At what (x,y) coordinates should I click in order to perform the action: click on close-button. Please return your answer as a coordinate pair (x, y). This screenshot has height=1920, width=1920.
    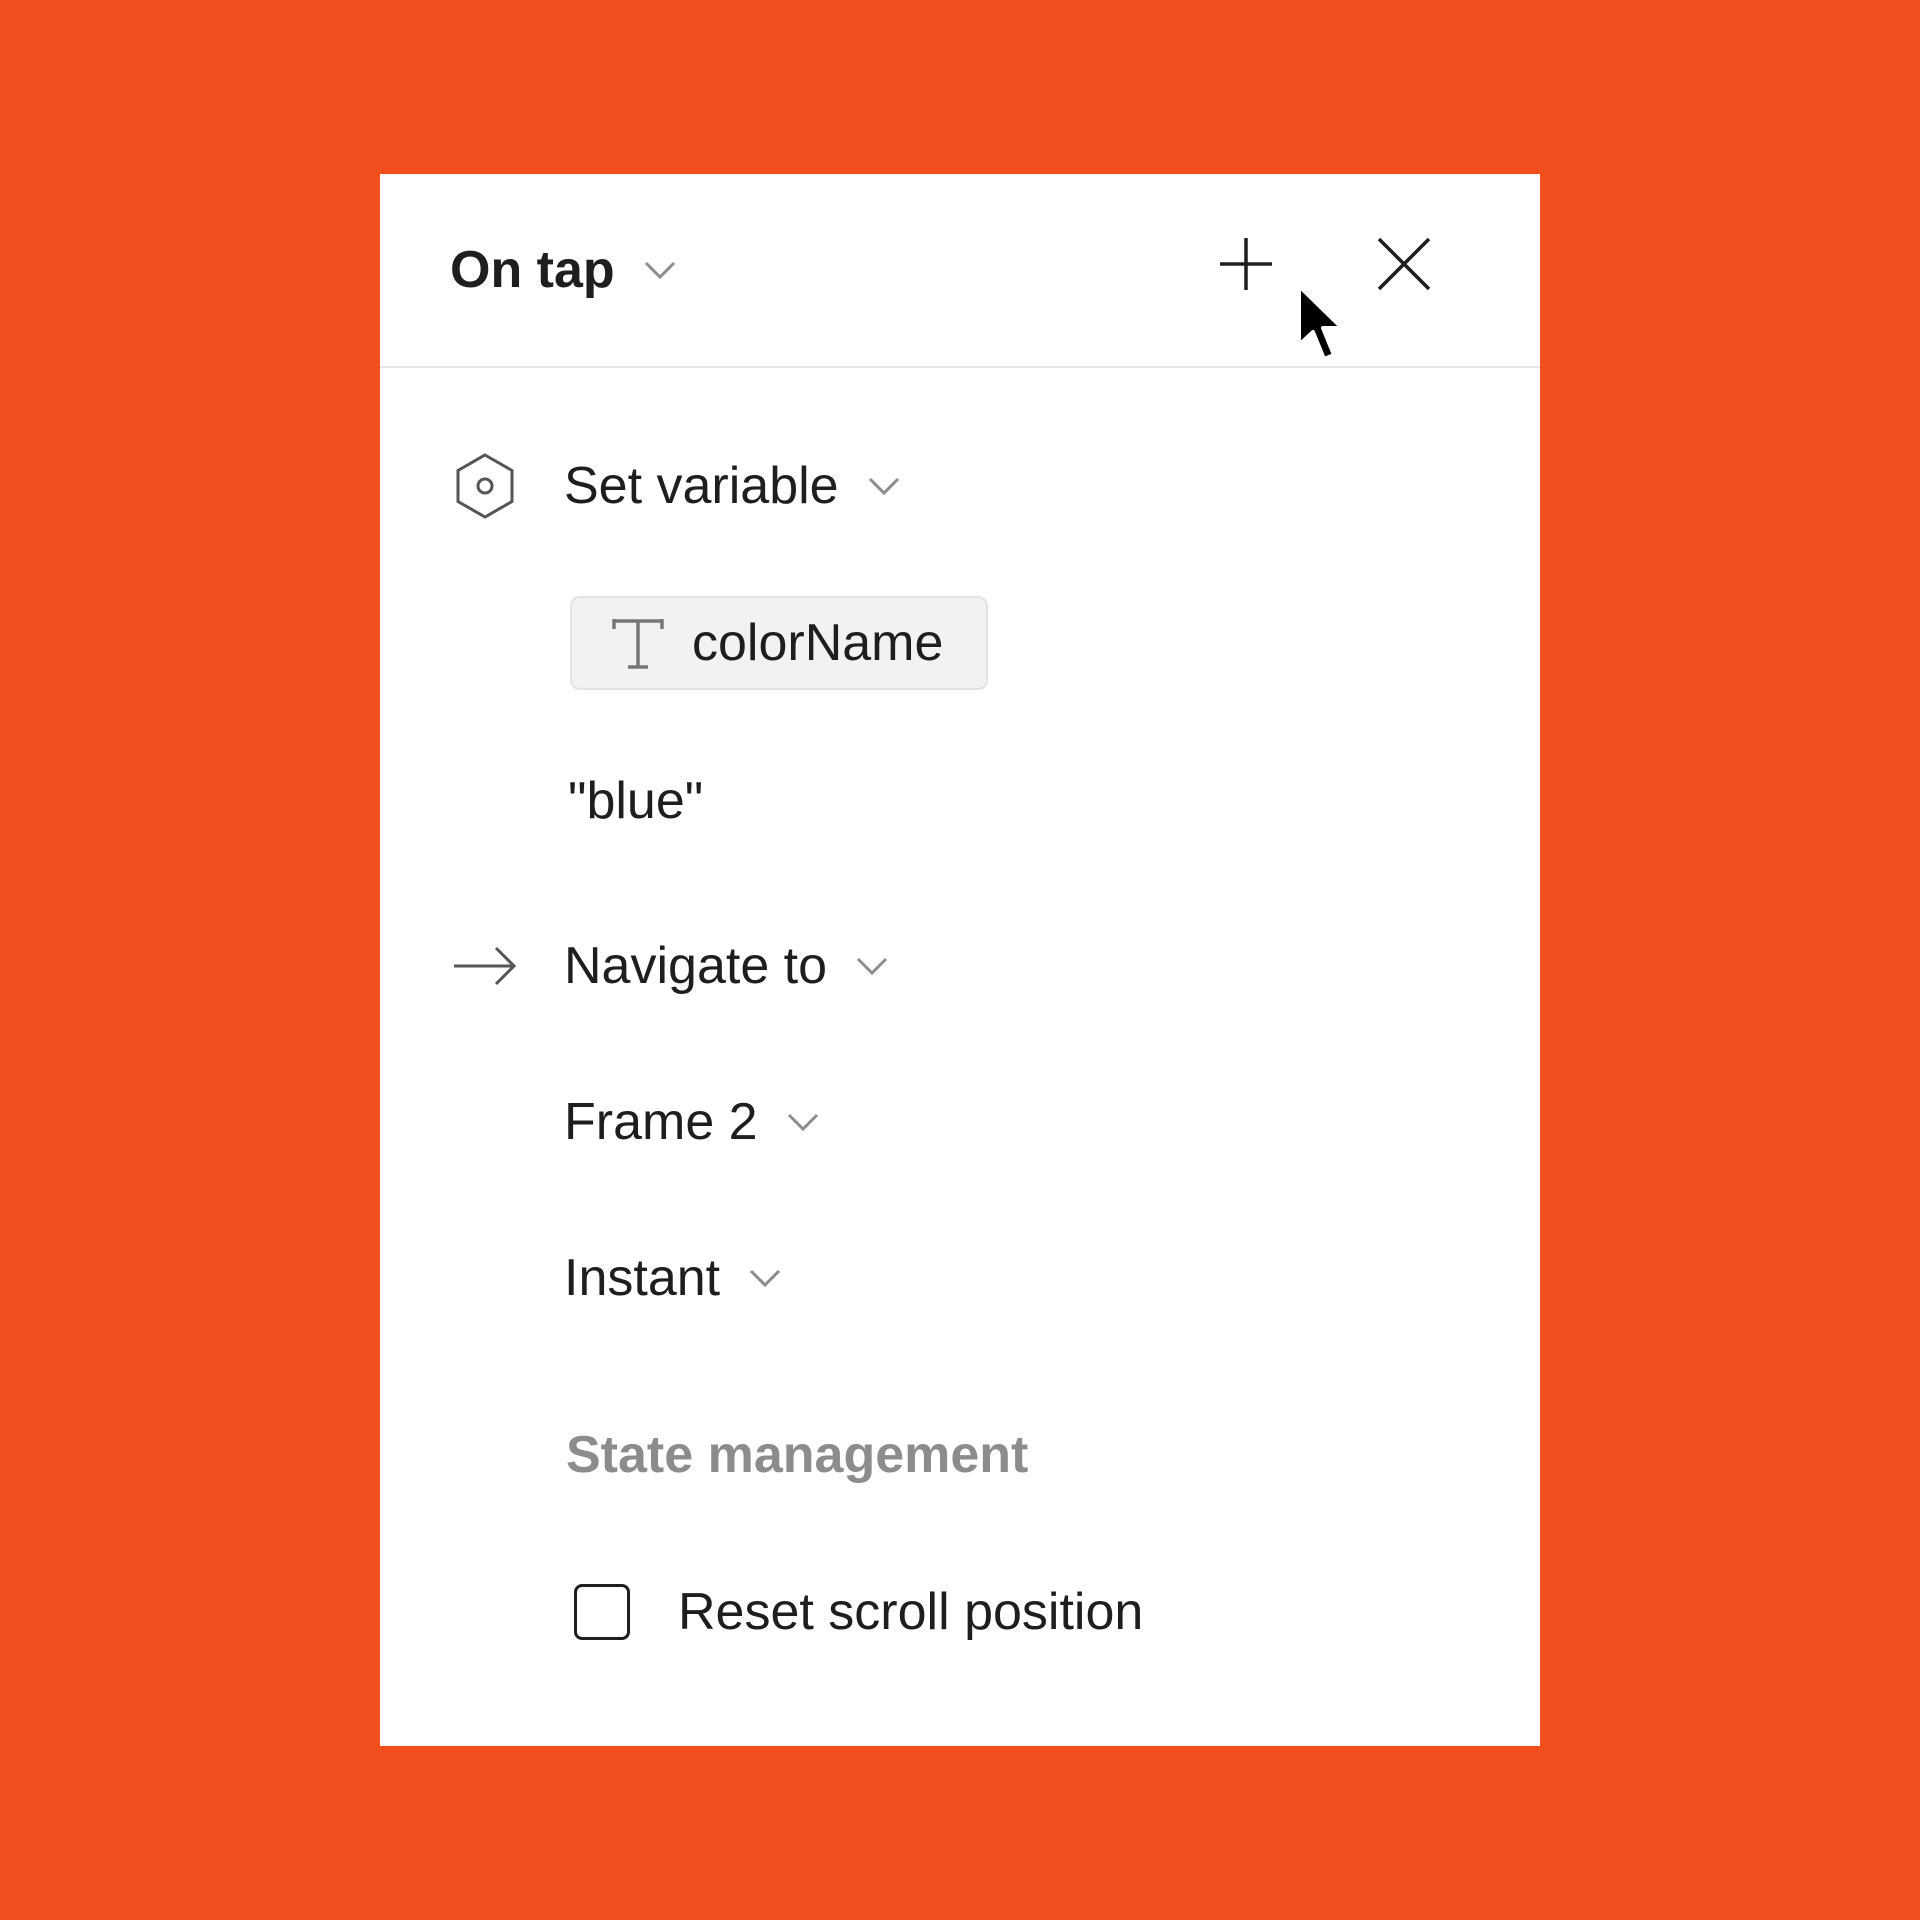
    Looking at the image, I should click on (1404, 266).